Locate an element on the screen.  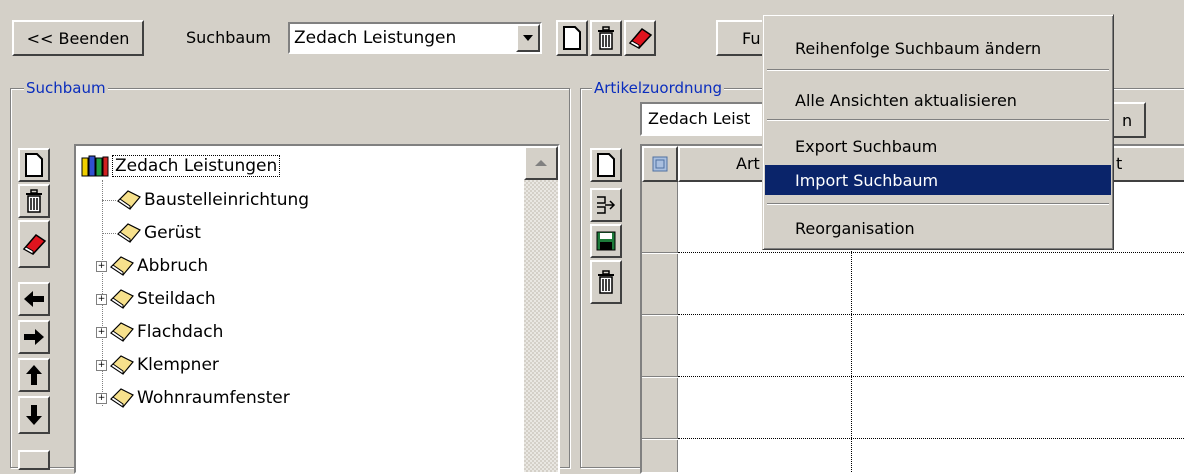
tree-node-label: Klempner is located at coordinates (178, 365).